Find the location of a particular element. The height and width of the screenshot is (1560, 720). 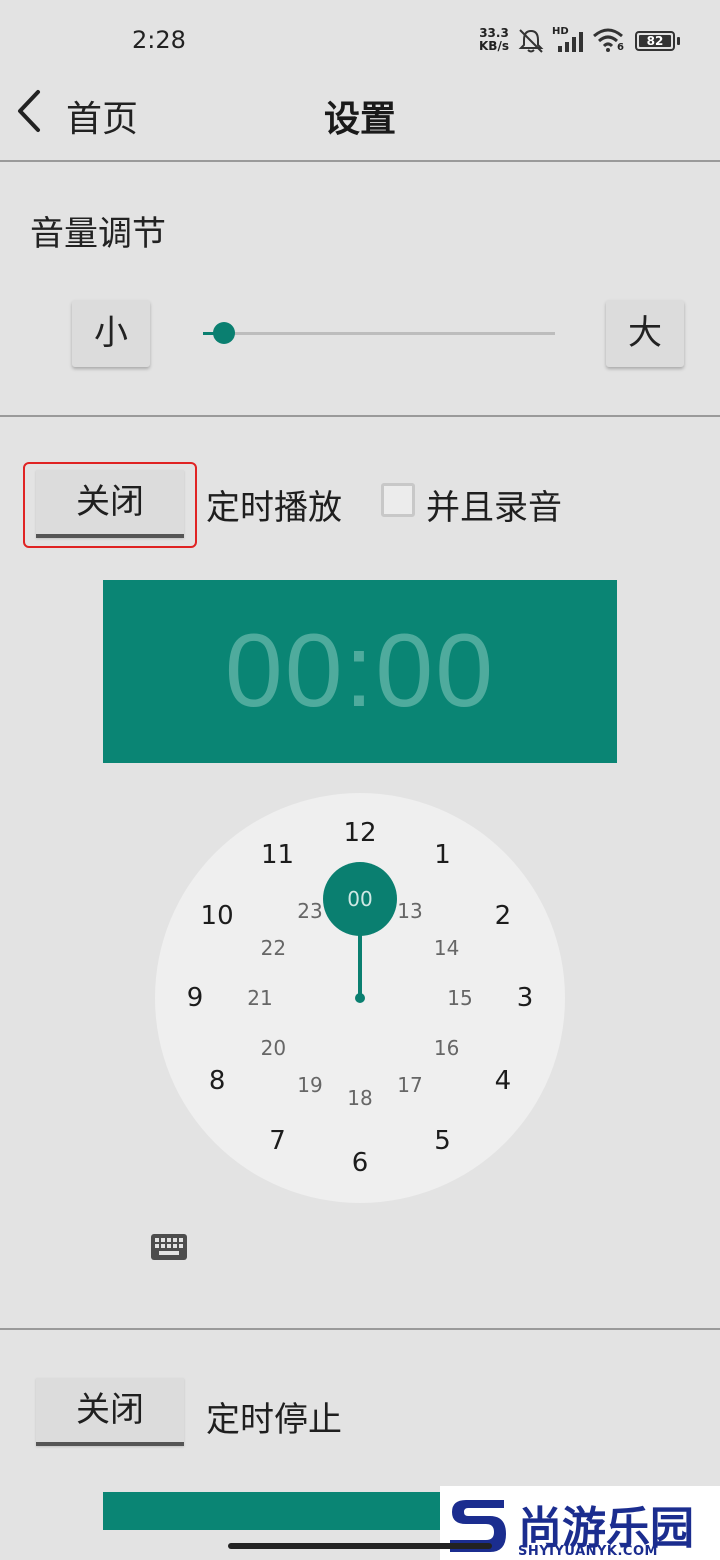

wifi-label: 6 is located at coordinates (620, 47).